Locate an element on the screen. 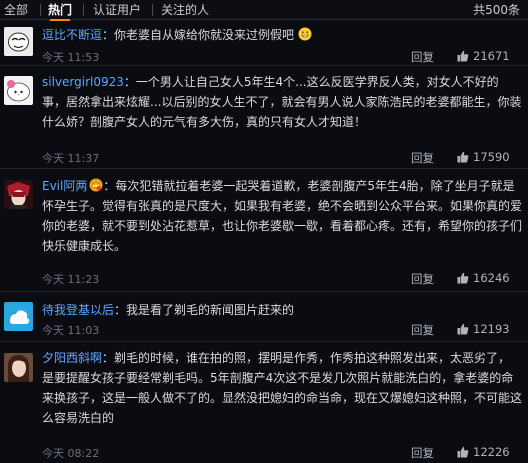 The width and height of the screenshot is (528, 463). comment-text: 逗比不断逗：你老婆自从嫁给你就没来过例假吧 is located at coordinates (282, 35).